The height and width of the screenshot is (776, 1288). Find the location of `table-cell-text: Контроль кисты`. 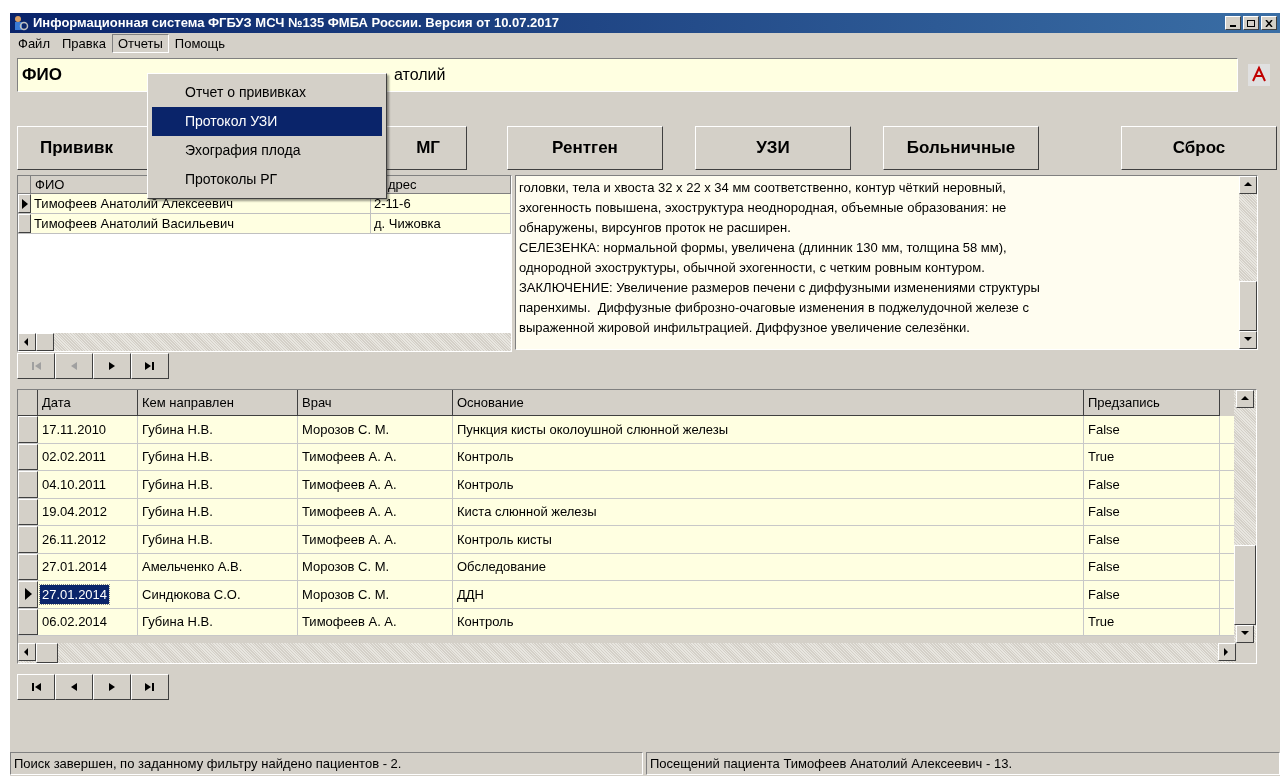

table-cell-text: Контроль кисты is located at coordinates (504, 539).